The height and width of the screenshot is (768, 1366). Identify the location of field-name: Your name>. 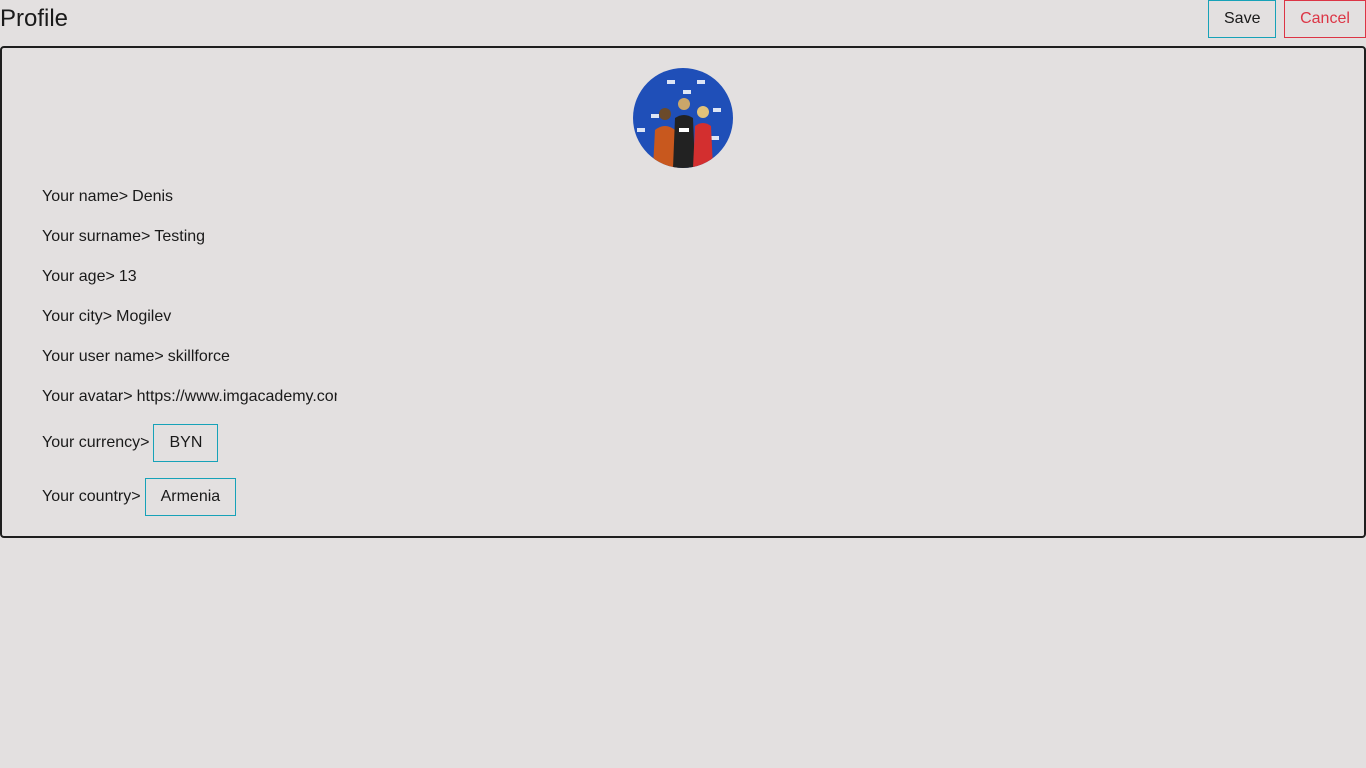
(191, 197).